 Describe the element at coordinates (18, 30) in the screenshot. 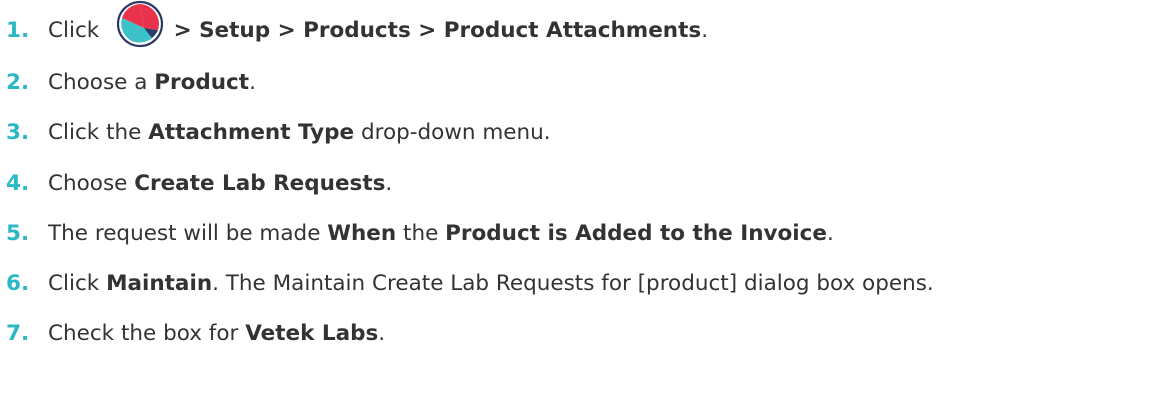

I see `step-number: 1.` at that location.